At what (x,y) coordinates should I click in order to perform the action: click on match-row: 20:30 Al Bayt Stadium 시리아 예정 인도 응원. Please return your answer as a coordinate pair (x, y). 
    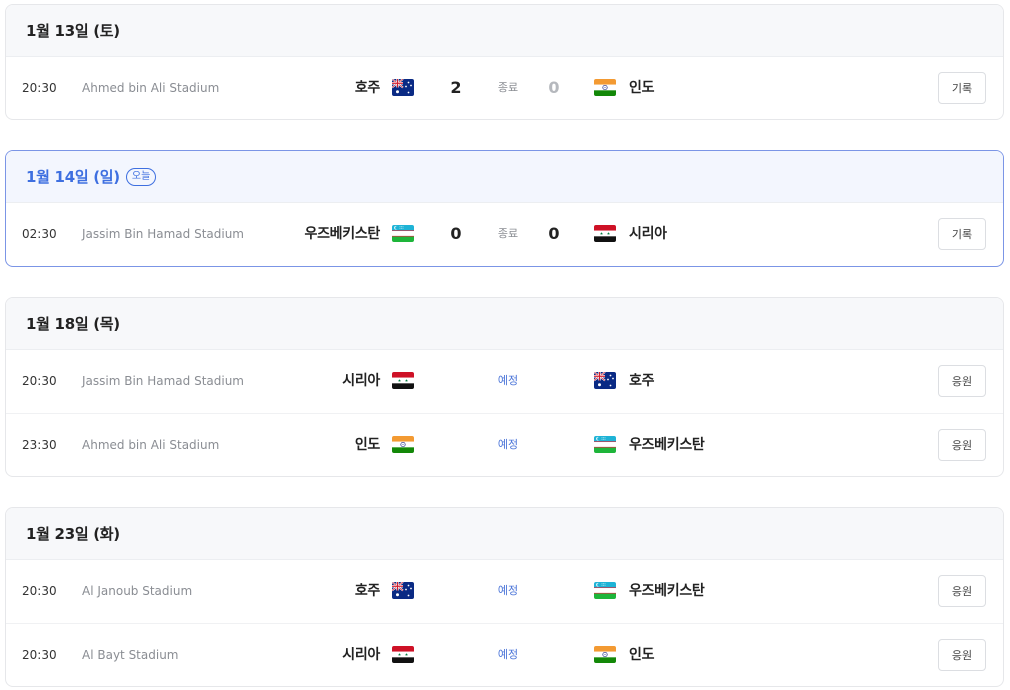
    Looking at the image, I should click on (504, 654).